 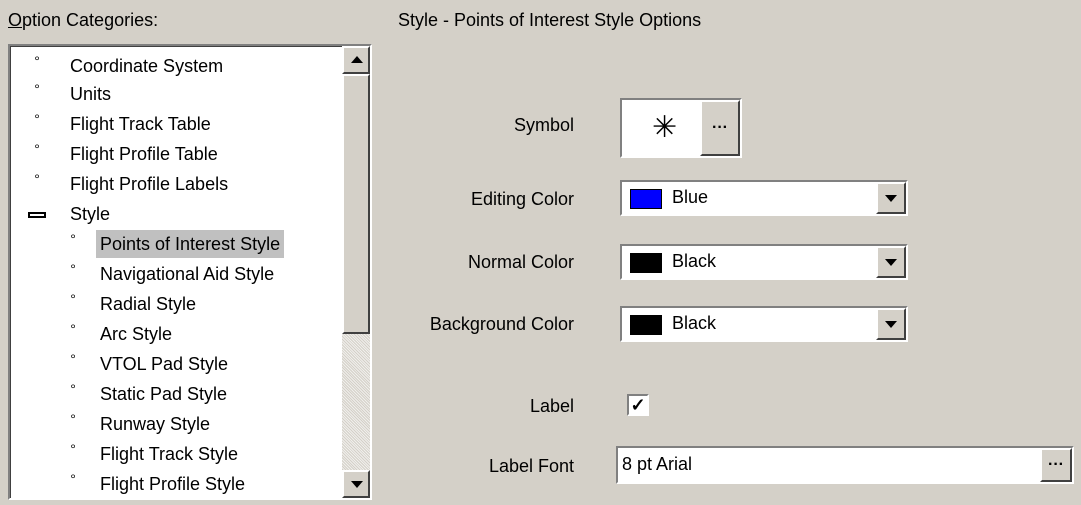 What do you see at coordinates (501, 324) in the screenshot?
I see `background-color-label: Background Color` at bounding box center [501, 324].